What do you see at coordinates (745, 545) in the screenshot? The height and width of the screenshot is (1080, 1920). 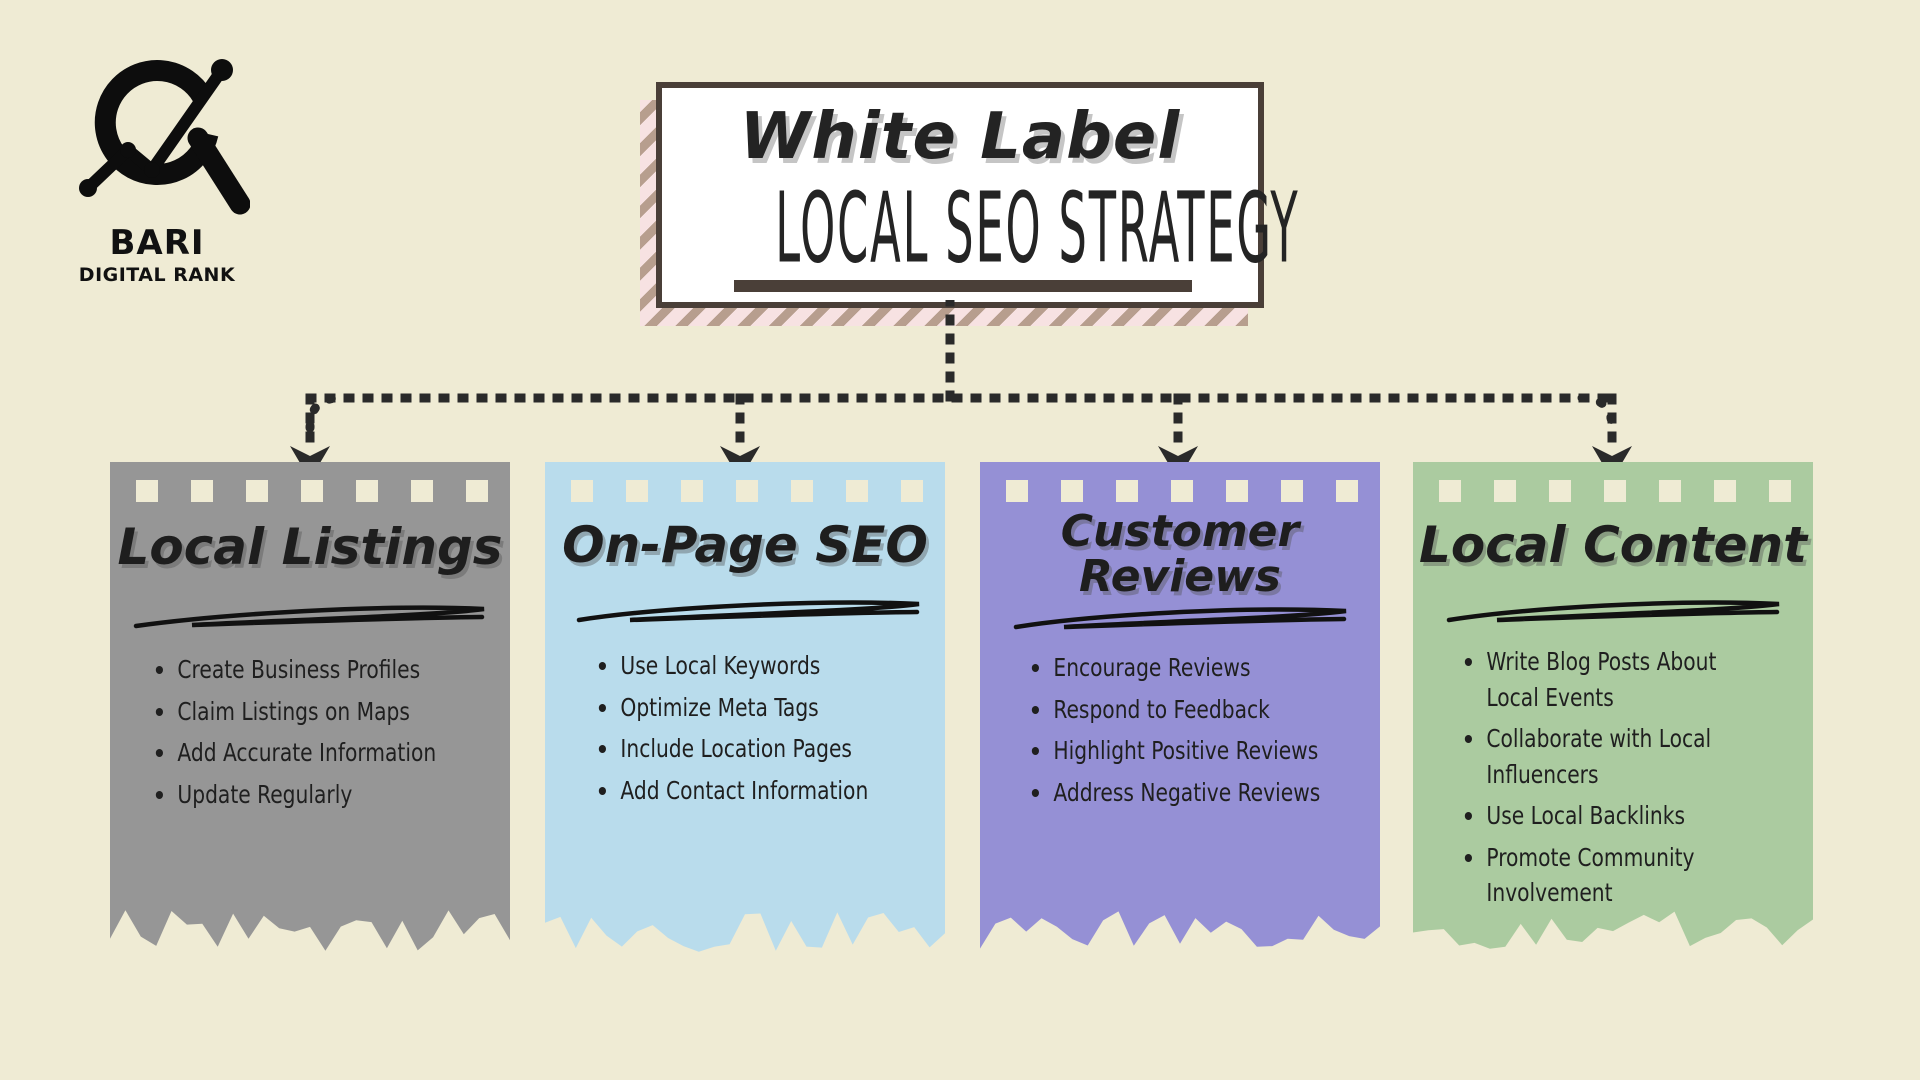 I see `card-title: On-Page SEO` at bounding box center [745, 545].